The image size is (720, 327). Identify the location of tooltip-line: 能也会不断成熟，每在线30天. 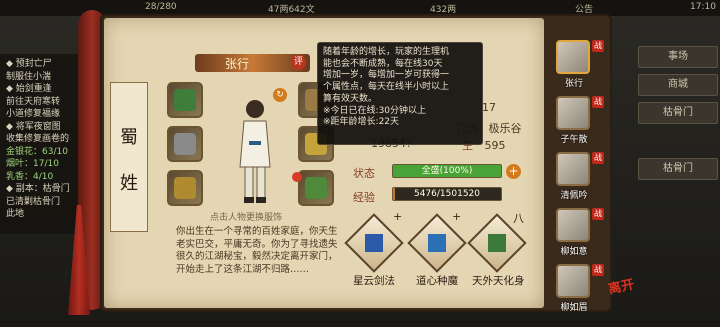
(383, 63).